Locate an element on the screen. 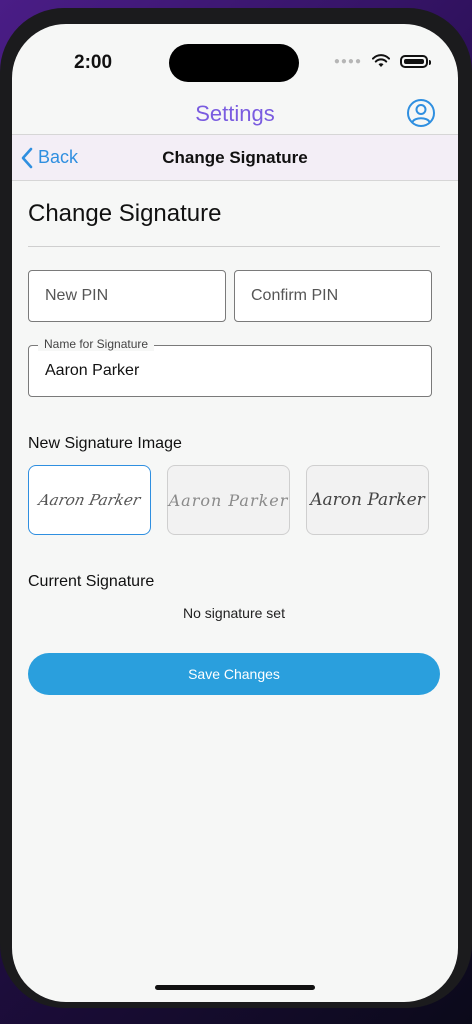  signature-options: Aaron Parker Aaron Parker Aaron Parker is located at coordinates (234, 500).